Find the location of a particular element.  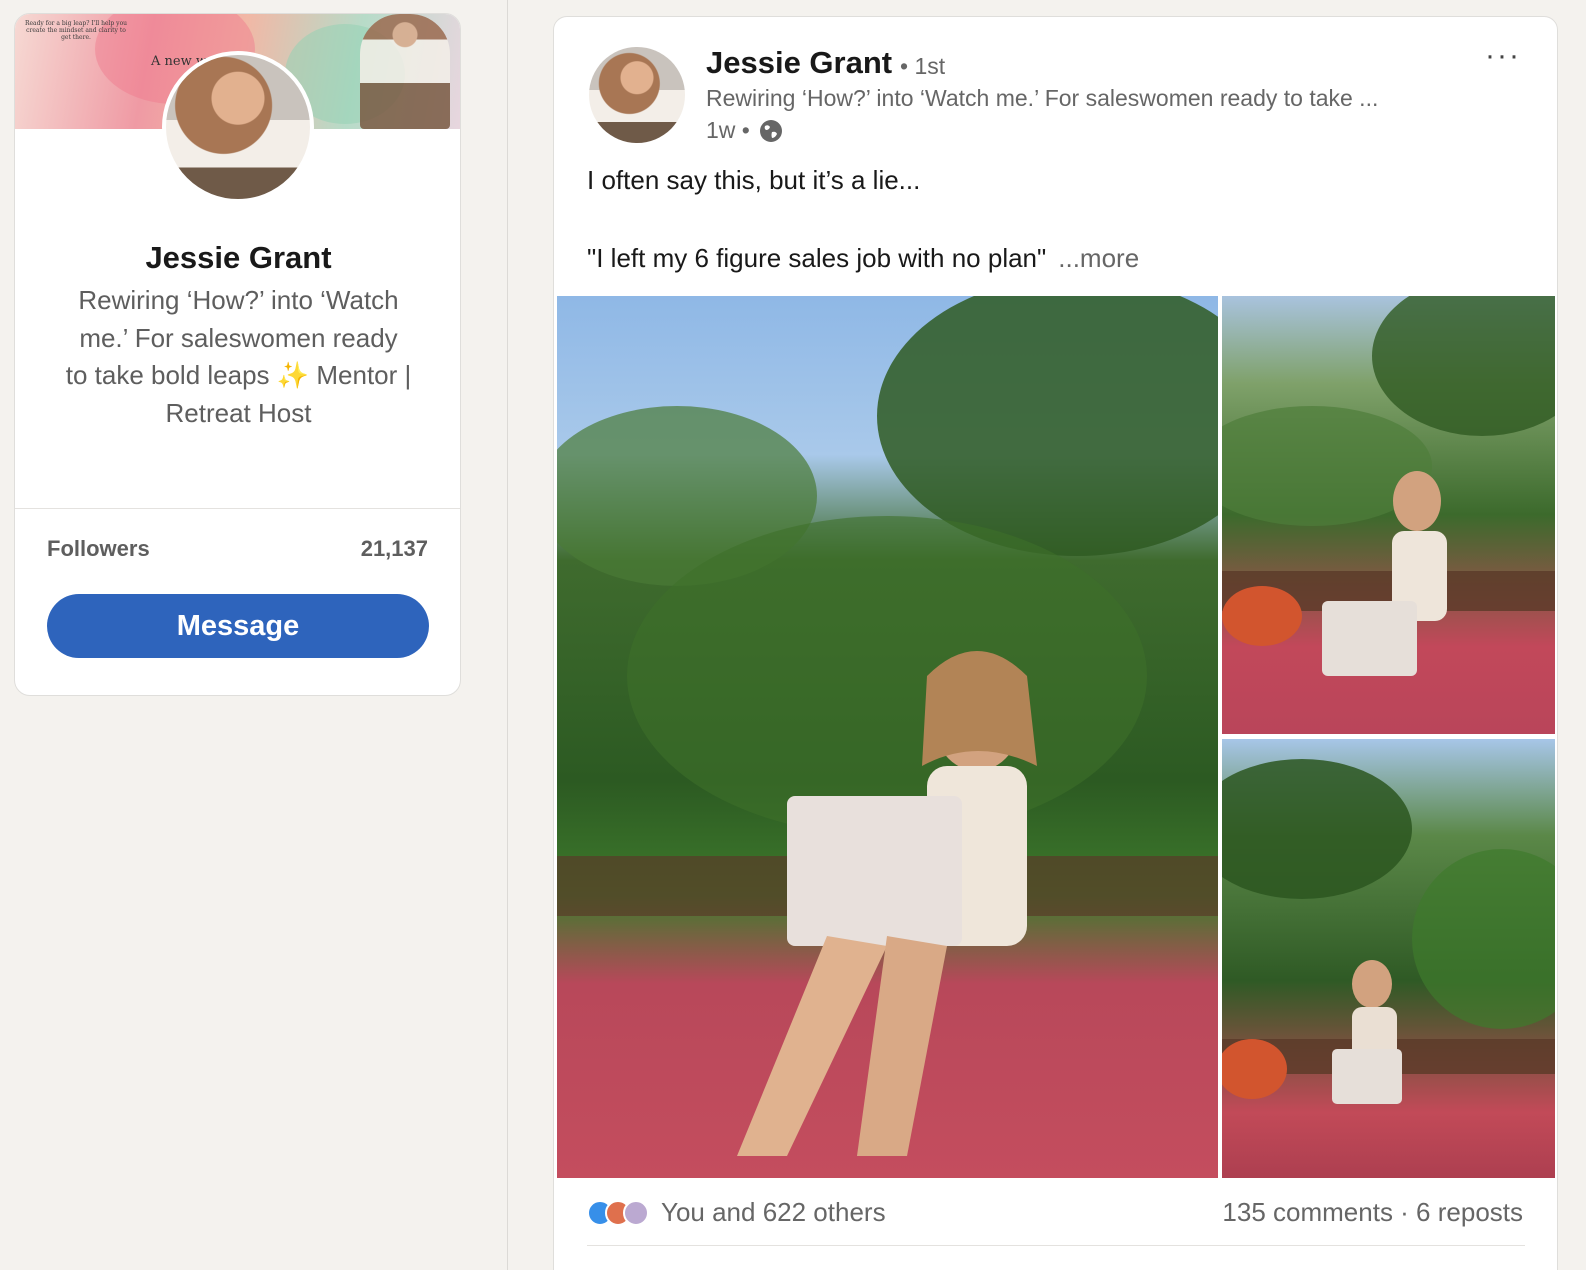

post-time: 1w • is located at coordinates (728, 130).